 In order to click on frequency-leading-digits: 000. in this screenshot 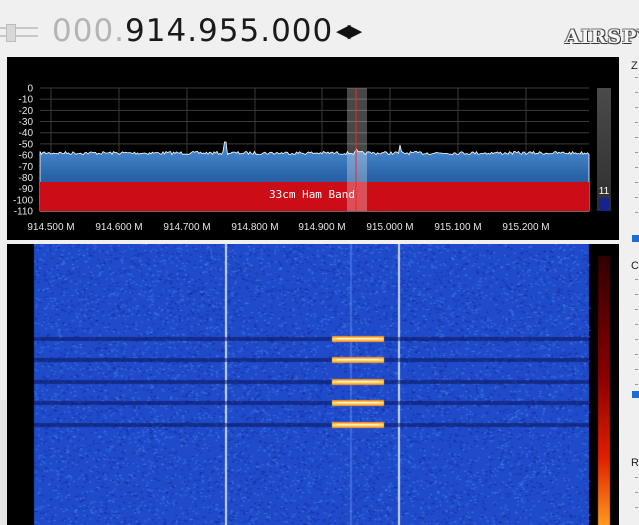, I will do `click(88, 31)`.